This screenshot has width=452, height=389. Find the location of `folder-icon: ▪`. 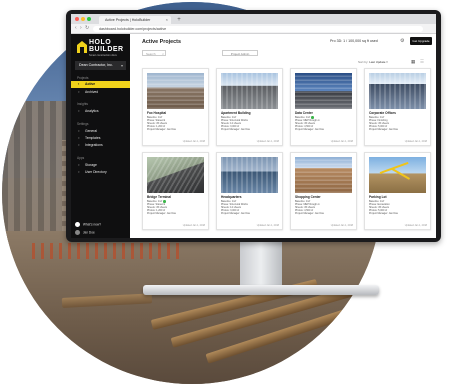

folder-icon: ▪ is located at coordinates (79, 84).